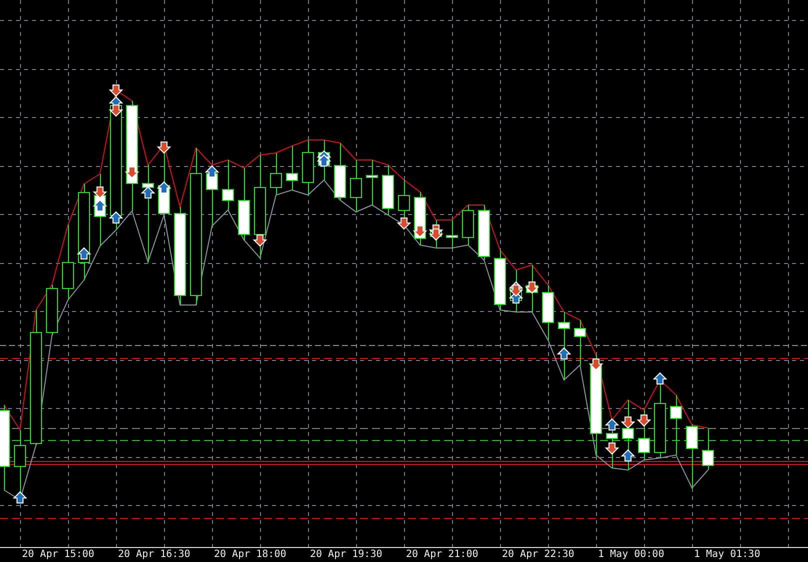 This screenshot has height=562, width=808. What do you see at coordinates (346, 555) in the screenshot?
I see `time-axis-label: 20 Apr 19:30` at bounding box center [346, 555].